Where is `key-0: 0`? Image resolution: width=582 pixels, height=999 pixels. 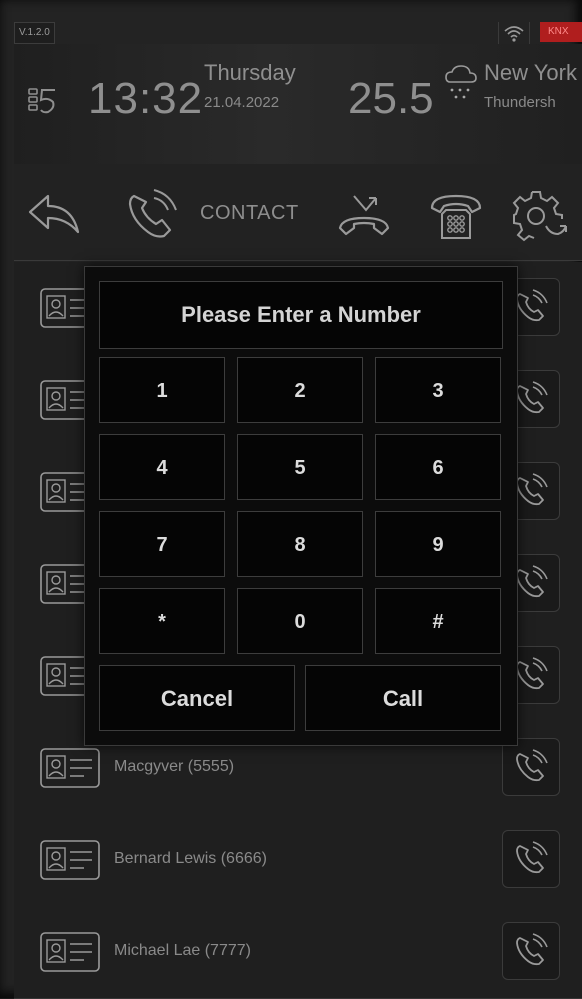
key-0: 0 is located at coordinates (300, 621).